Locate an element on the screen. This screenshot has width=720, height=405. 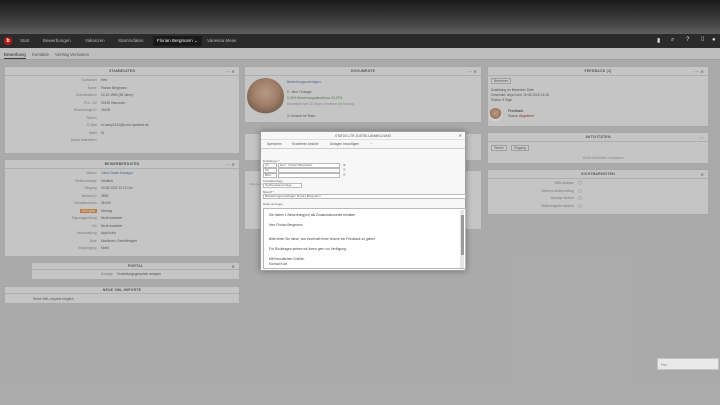
modal-title-text: STATUS-LTR ZUSTELLANMELDUNG is located at coordinates (363, 136).